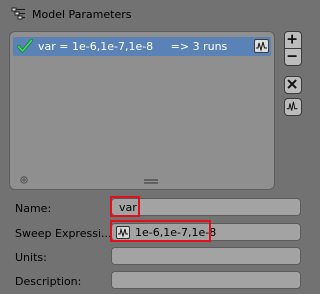  Describe the element at coordinates (206, 280) in the screenshot. I see `description-field` at that location.